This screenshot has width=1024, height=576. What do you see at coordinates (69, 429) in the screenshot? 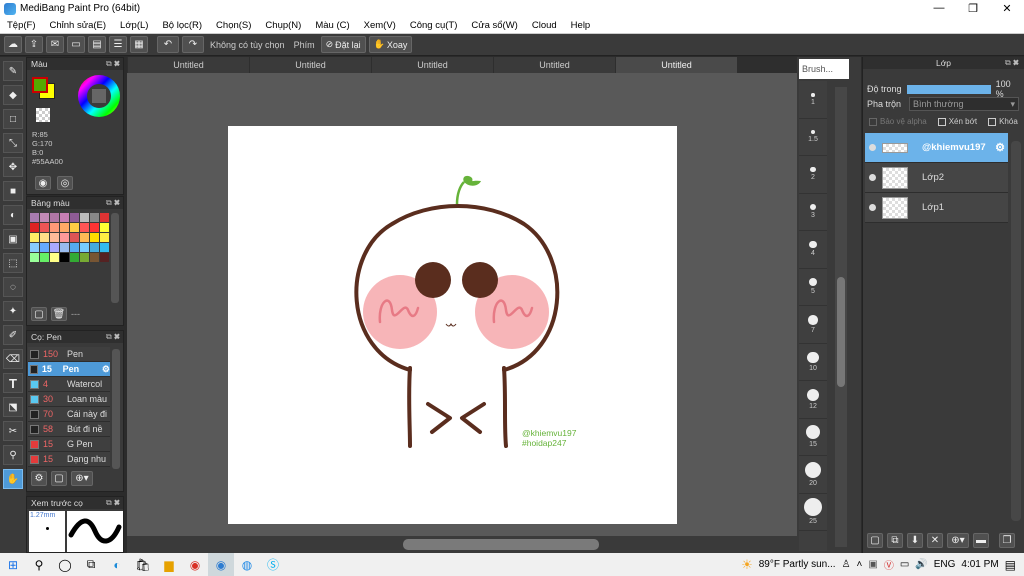
I see `brush-item: 58 Bút đi nề` at bounding box center [69, 429].